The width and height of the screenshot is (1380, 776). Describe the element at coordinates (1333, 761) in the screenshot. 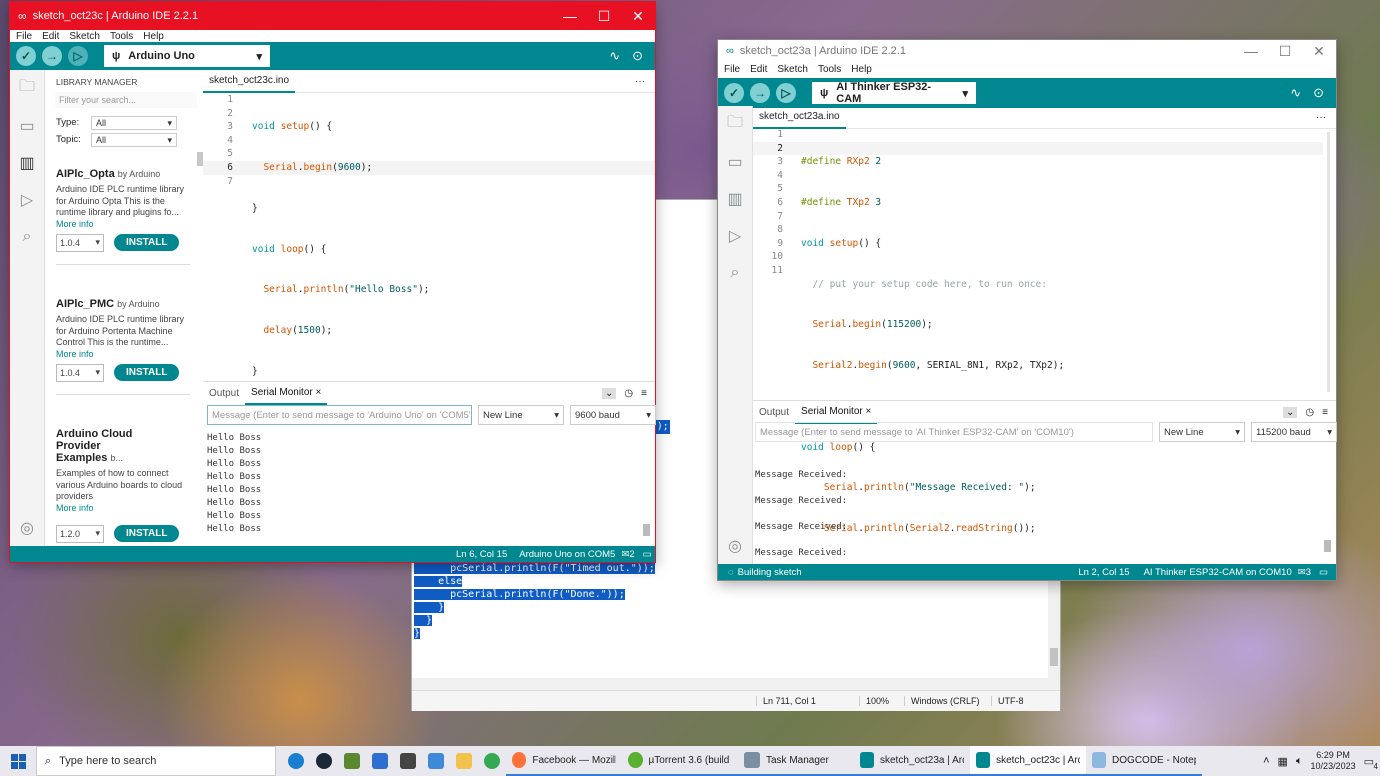

I see `clock: 6:29 PM 10/23/2023` at that location.